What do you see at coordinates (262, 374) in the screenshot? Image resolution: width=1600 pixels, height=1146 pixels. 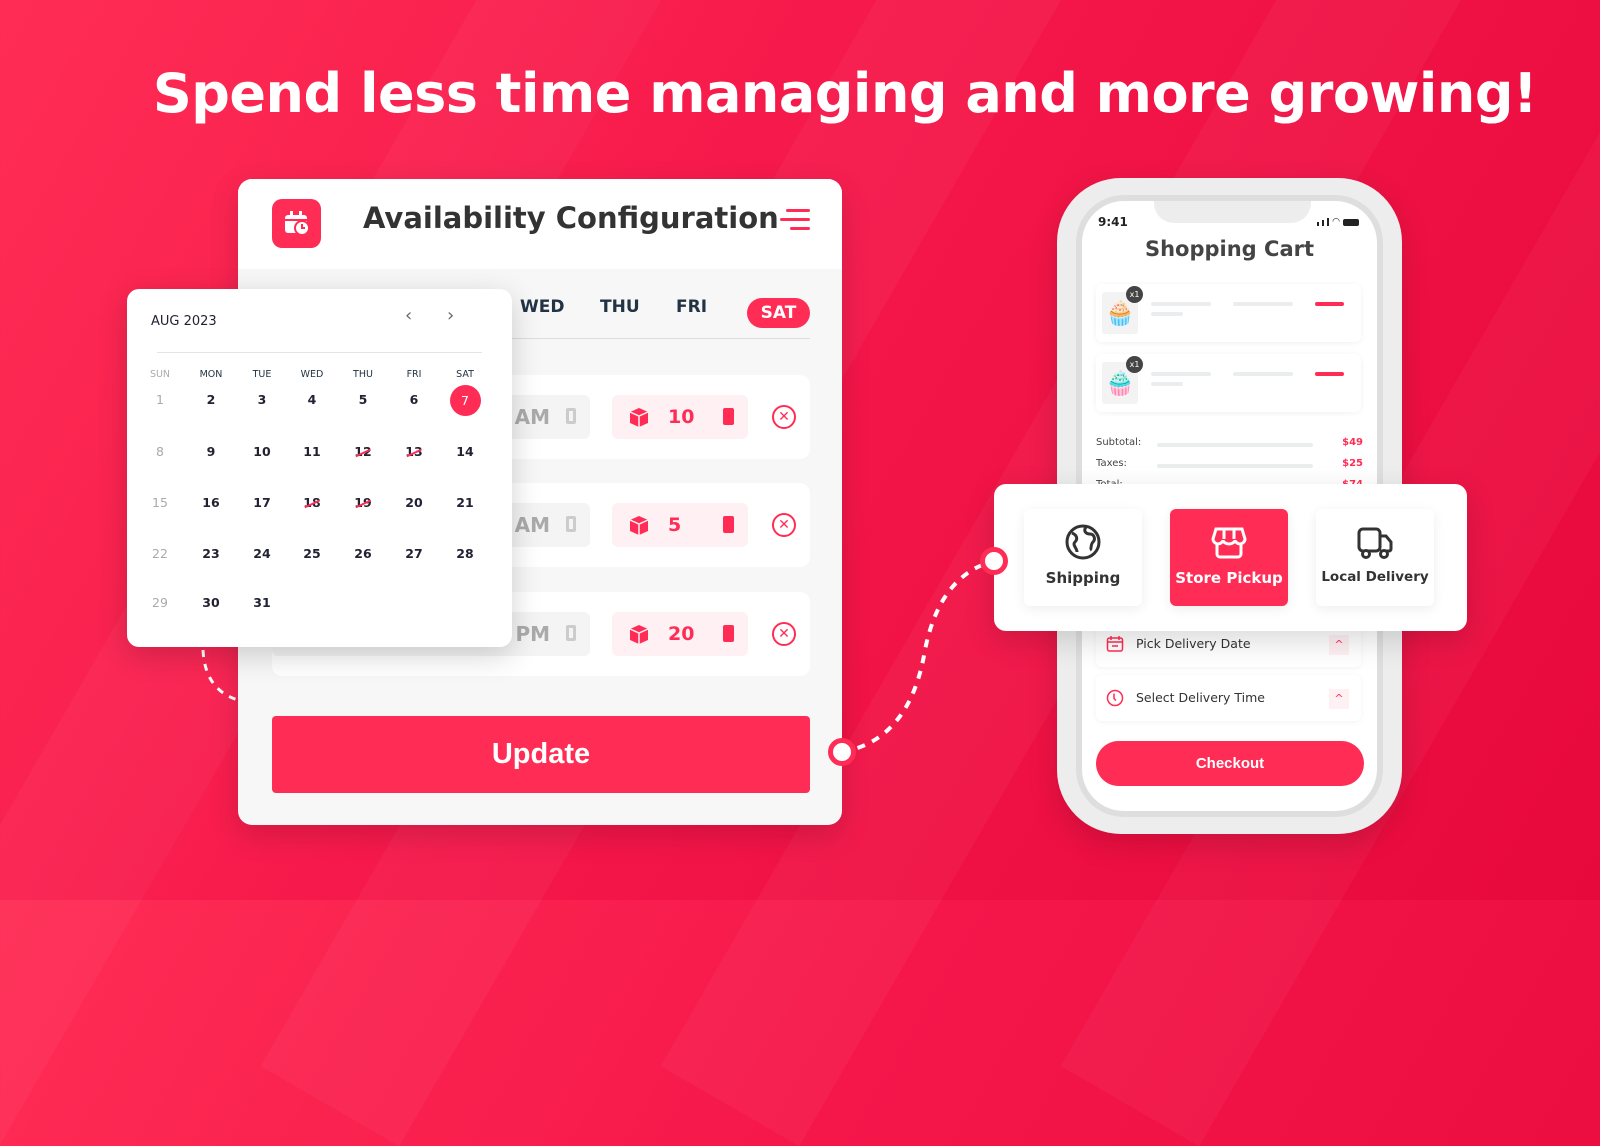 I see `weekday-header: TUE` at bounding box center [262, 374].